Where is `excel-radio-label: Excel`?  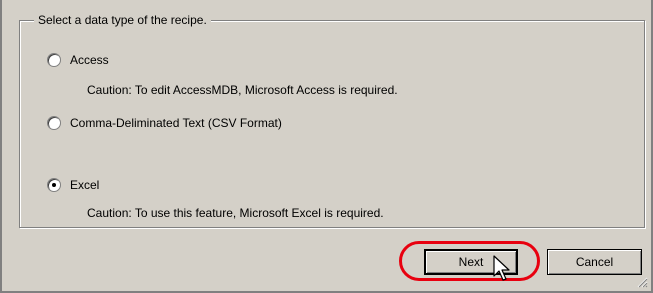
excel-radio-label: Excel is located at coordinates (85, 185).